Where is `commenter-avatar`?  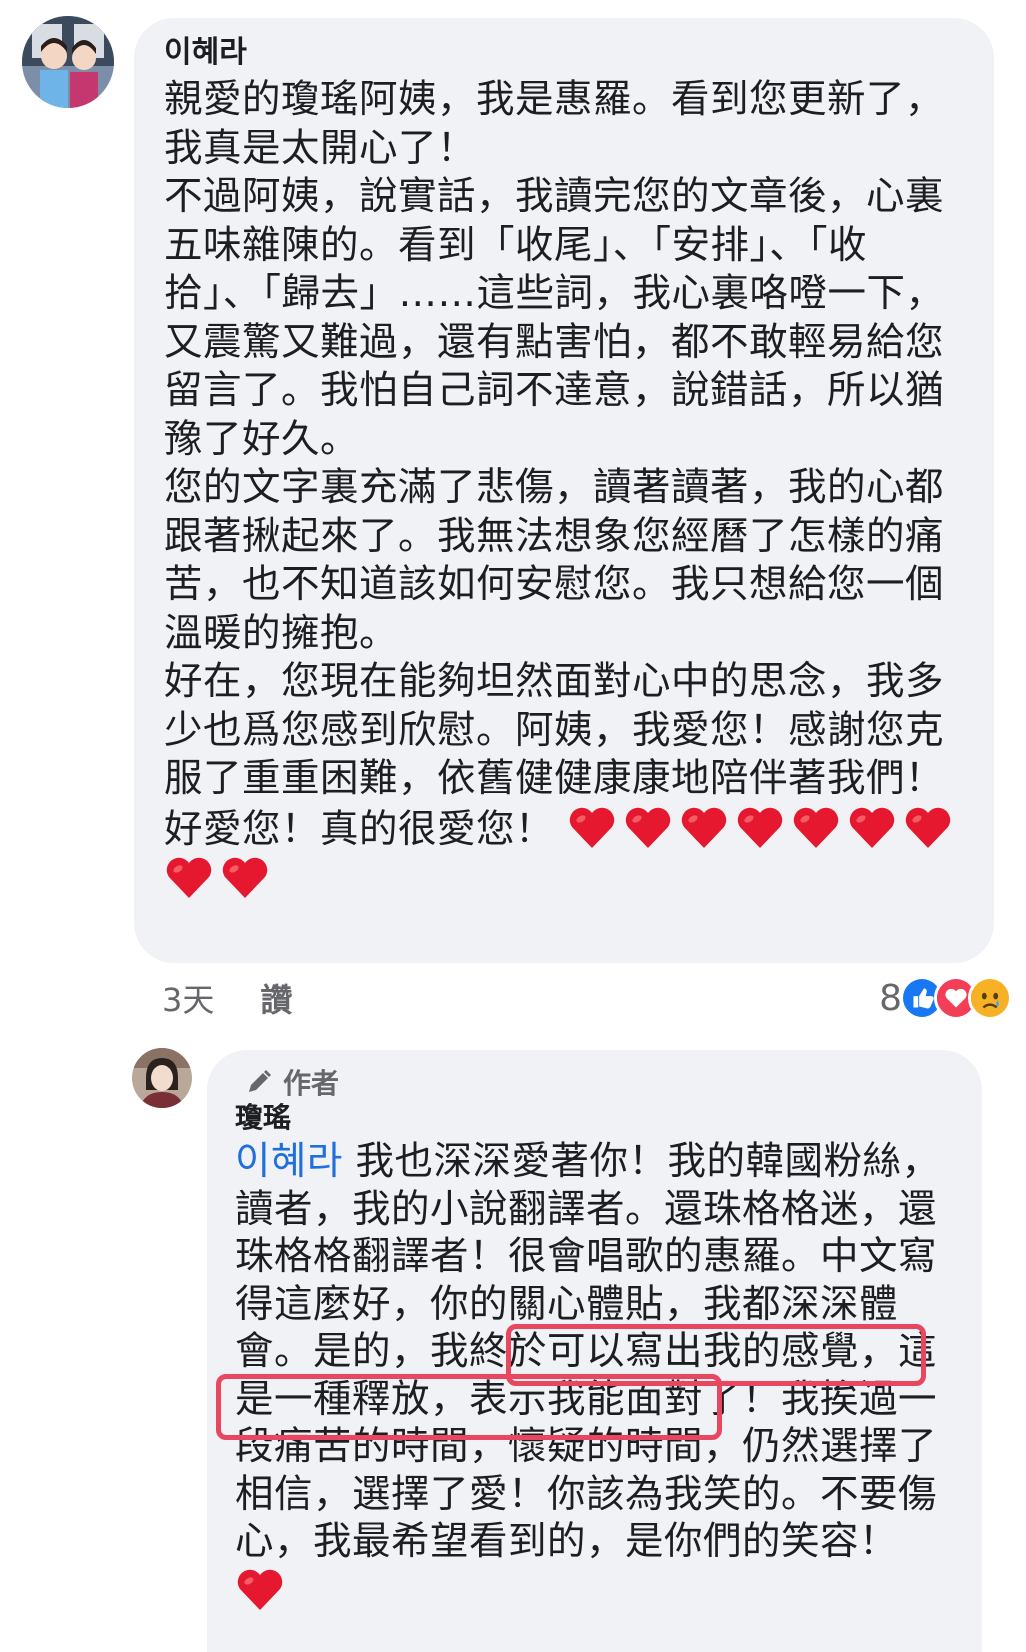 commenter-avatar is located at coordinates (68, 62).